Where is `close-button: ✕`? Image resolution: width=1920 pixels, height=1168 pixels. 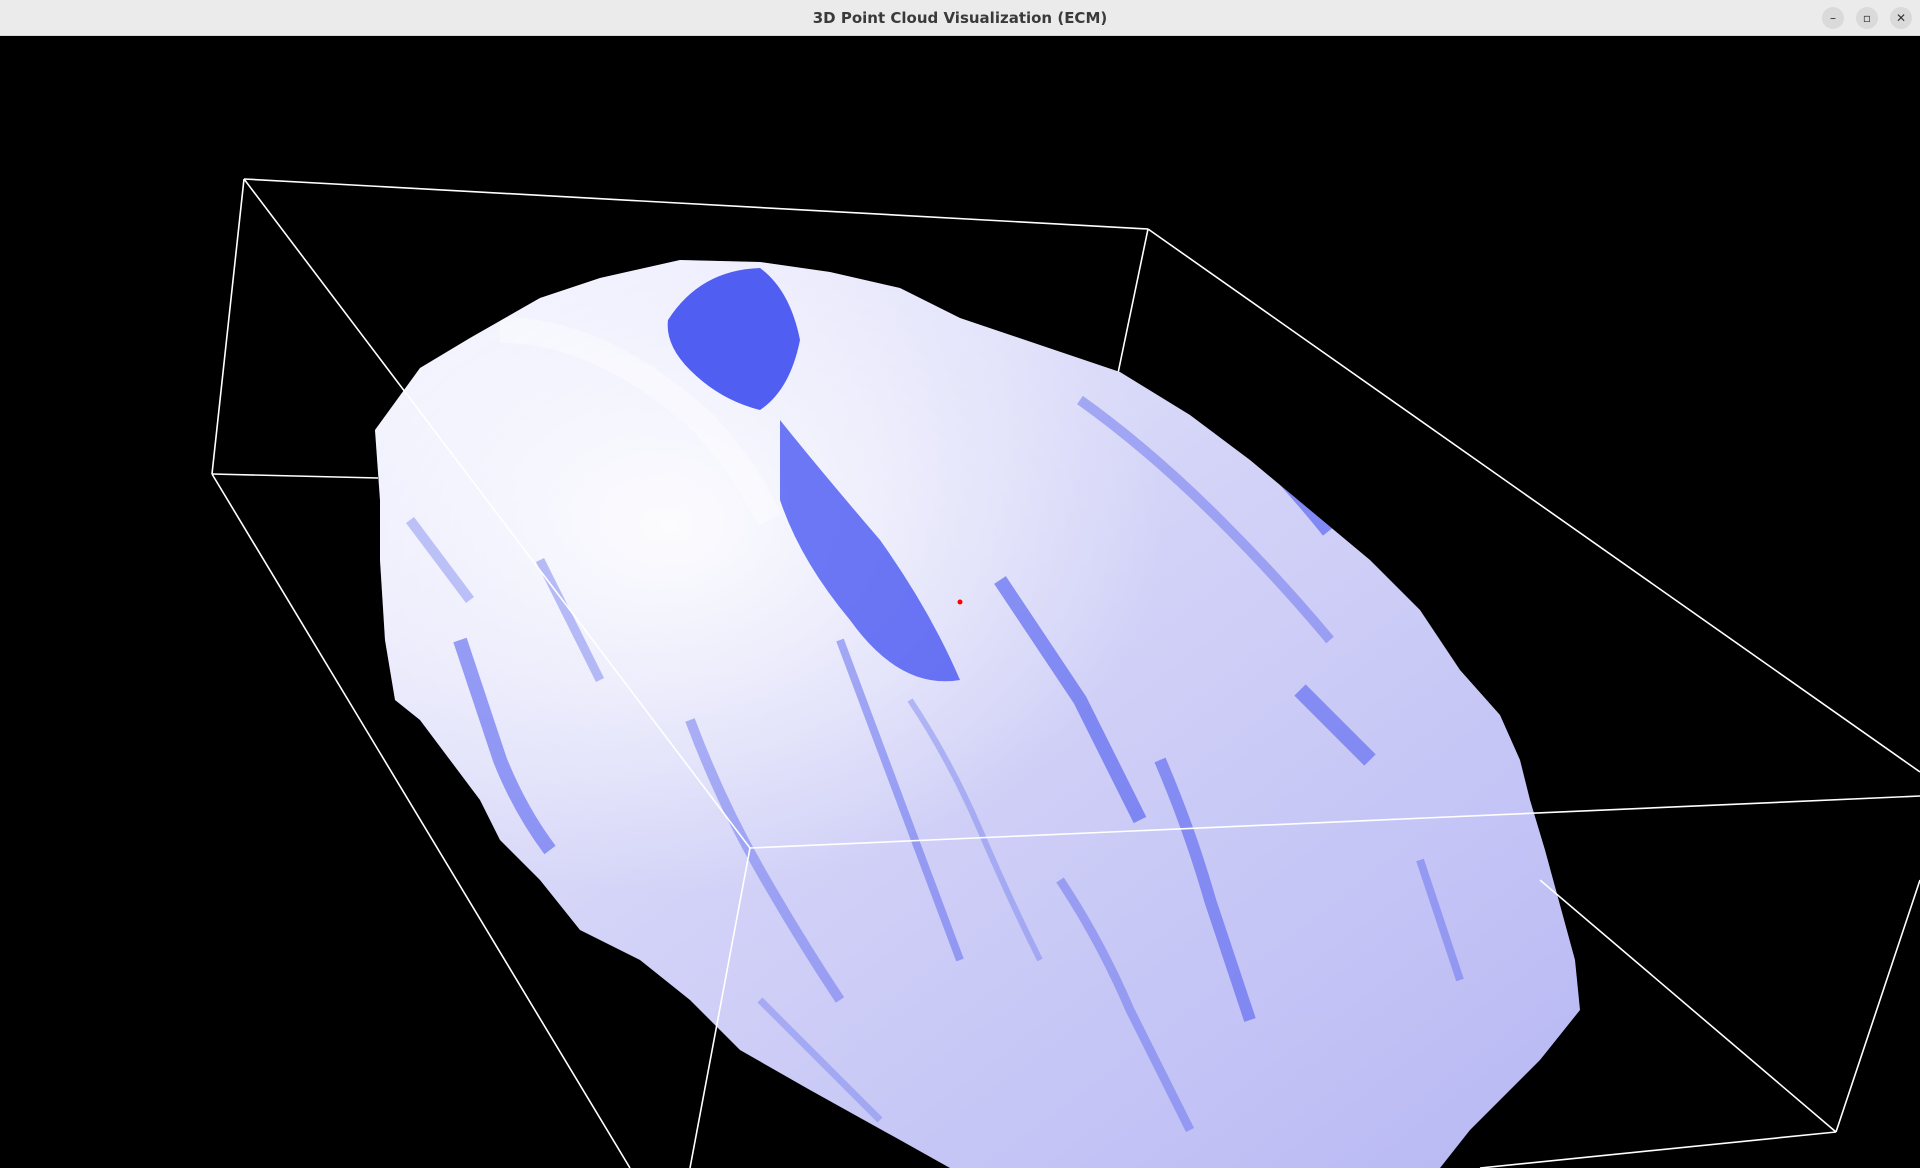 close-button: ✕ is located at coordinates (1901, 18).